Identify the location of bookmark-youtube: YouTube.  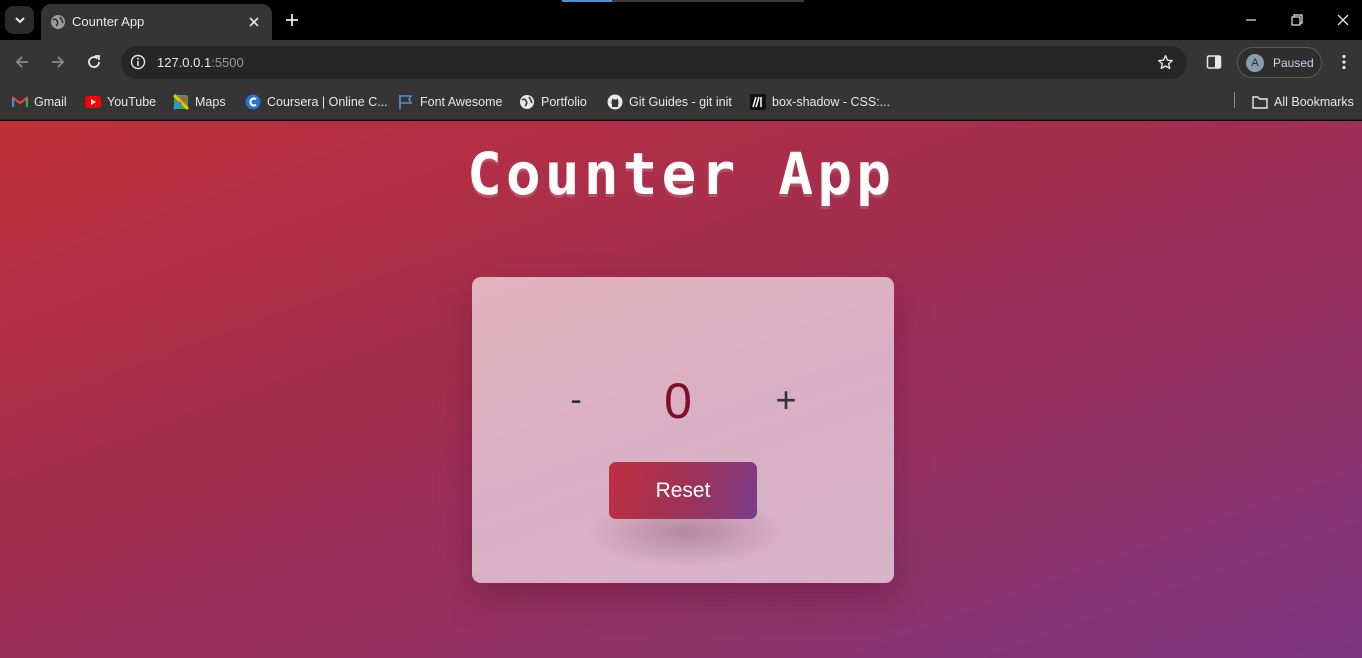
(120, 102).